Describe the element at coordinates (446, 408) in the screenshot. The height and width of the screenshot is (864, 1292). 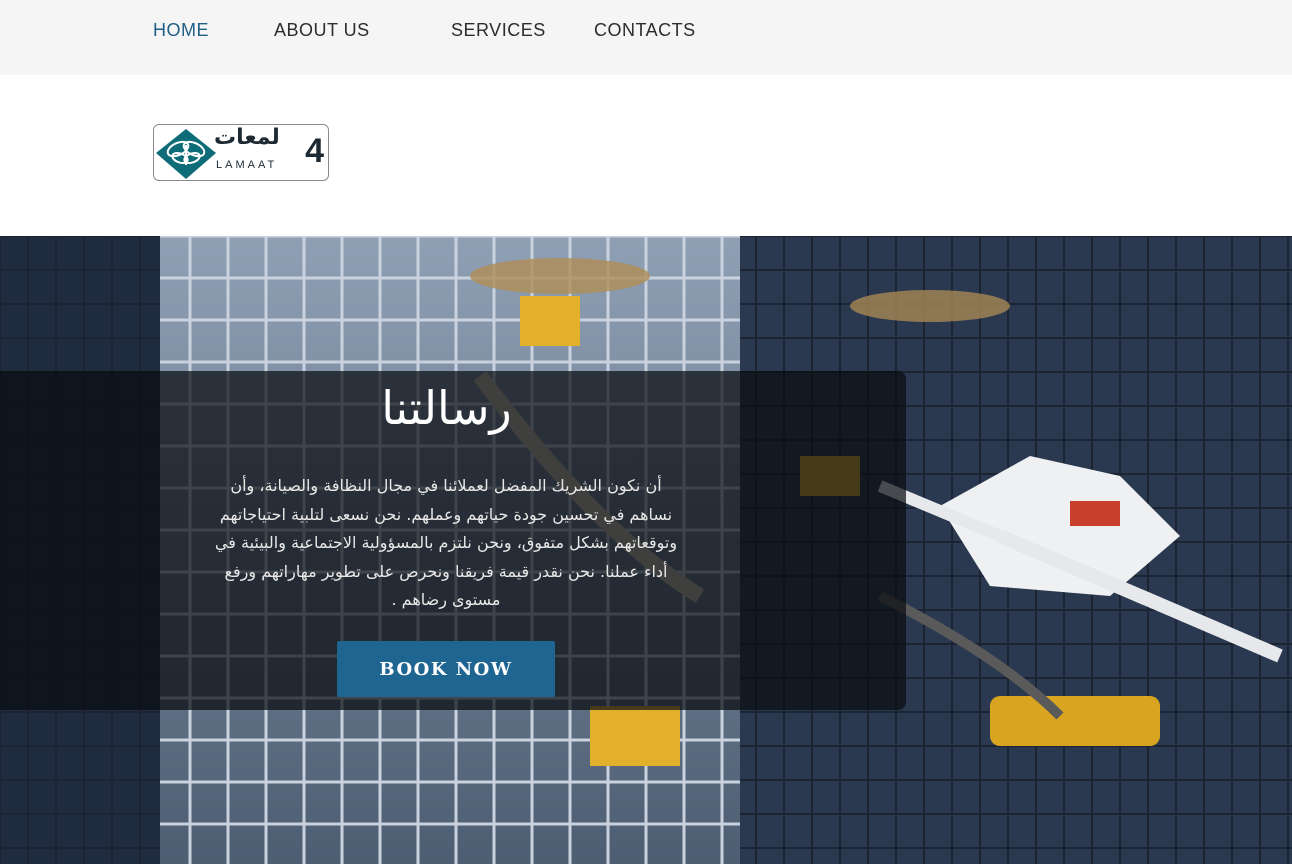
I see `mission-title: رسالتنا` at that location.